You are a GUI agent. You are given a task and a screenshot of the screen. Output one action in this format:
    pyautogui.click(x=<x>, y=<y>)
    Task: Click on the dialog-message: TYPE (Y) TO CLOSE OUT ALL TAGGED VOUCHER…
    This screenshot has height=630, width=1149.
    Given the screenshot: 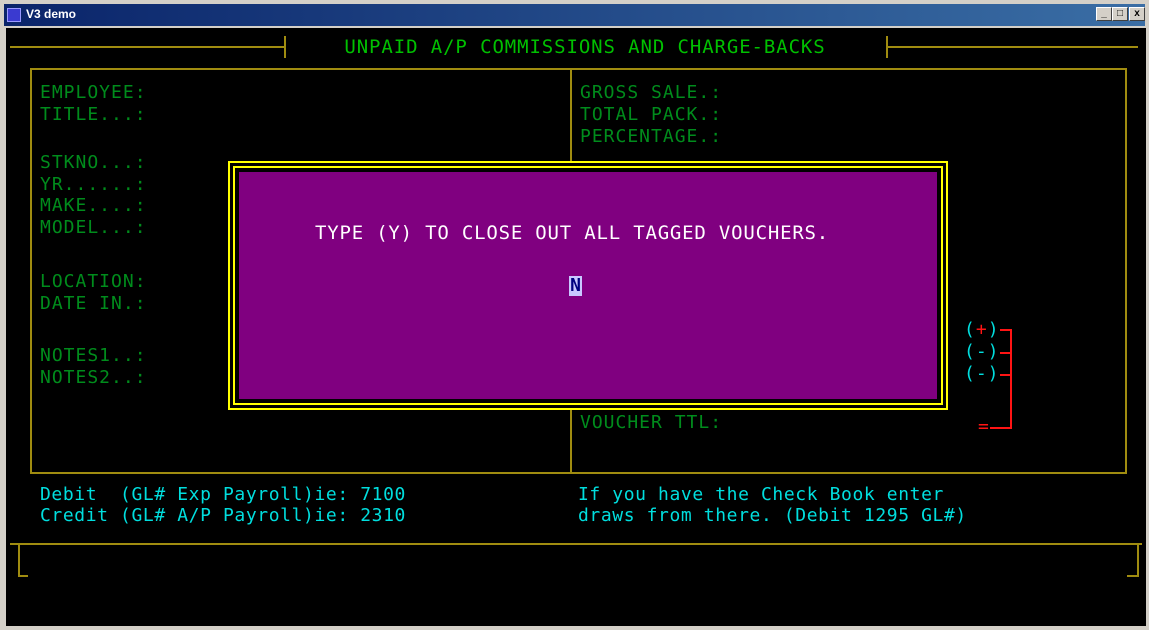 What is the action you would take?
    pyautogui.click(x=572, y=233)
    